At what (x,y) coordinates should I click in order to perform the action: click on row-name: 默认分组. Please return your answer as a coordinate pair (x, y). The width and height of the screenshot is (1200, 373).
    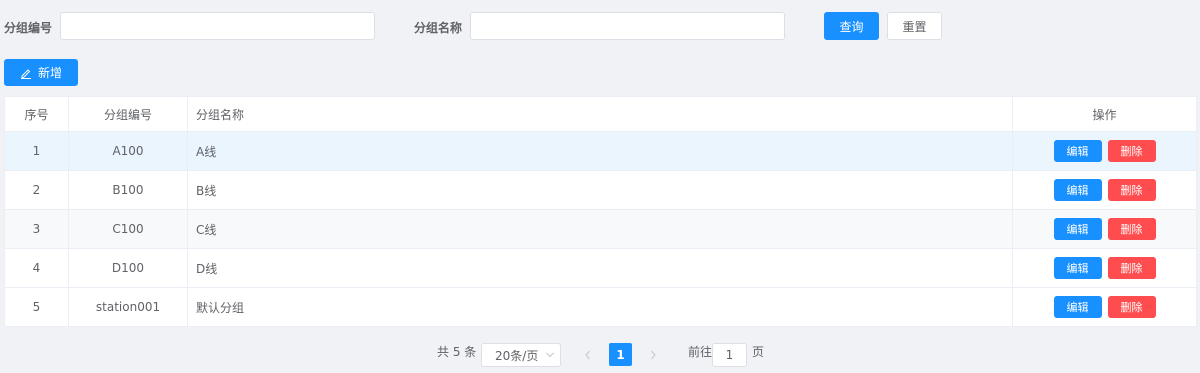
    Looking at the image, I should click on (600, 307).